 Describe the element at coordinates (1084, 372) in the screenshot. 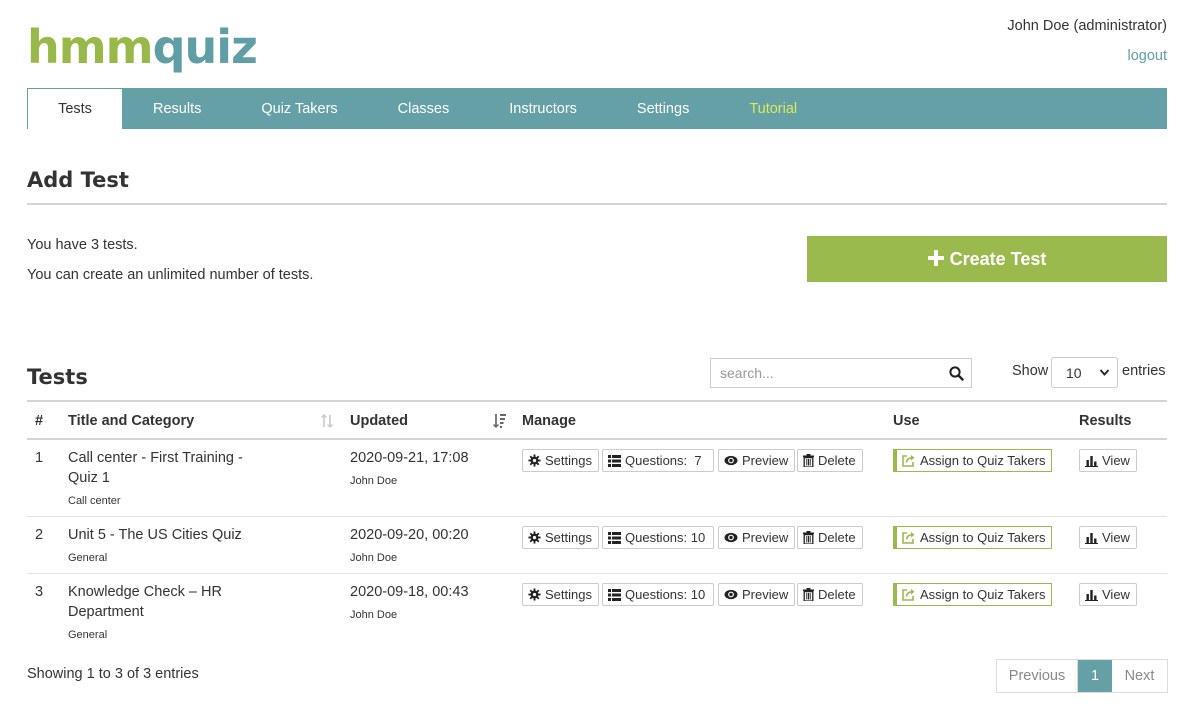

I see `entries-select: 10` at that location.